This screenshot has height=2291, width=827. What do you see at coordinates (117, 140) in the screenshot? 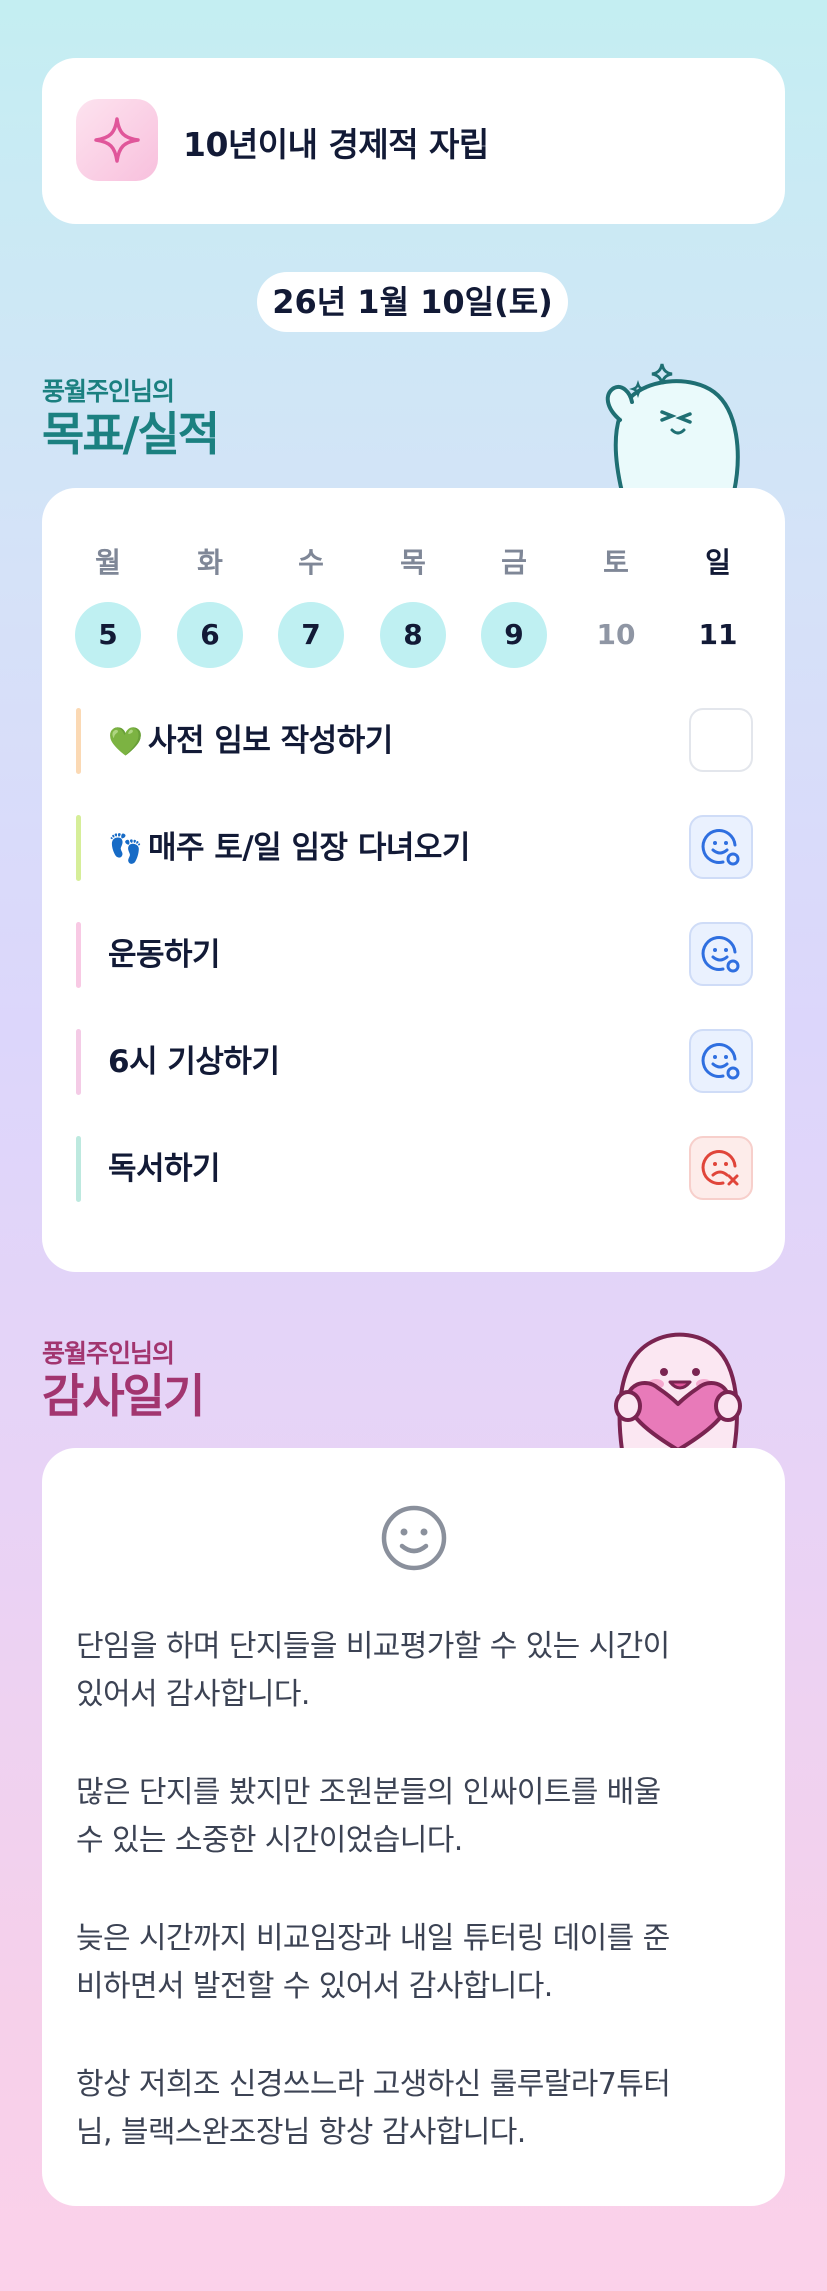
I see `sparkle-icon` at bounding box center [117, 140].